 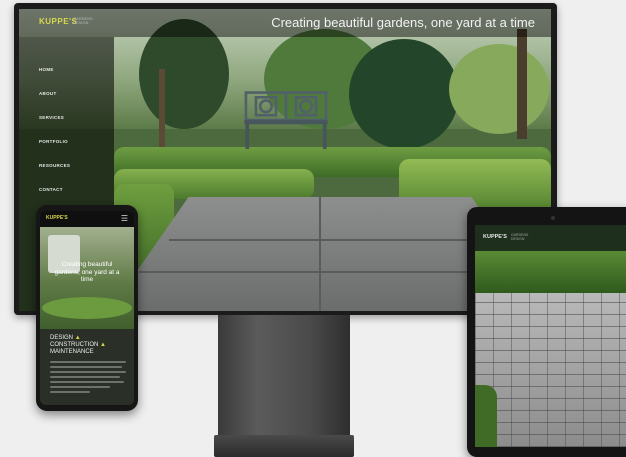 I want to click on service-design: DESIGN, so click(x=62, y=338).